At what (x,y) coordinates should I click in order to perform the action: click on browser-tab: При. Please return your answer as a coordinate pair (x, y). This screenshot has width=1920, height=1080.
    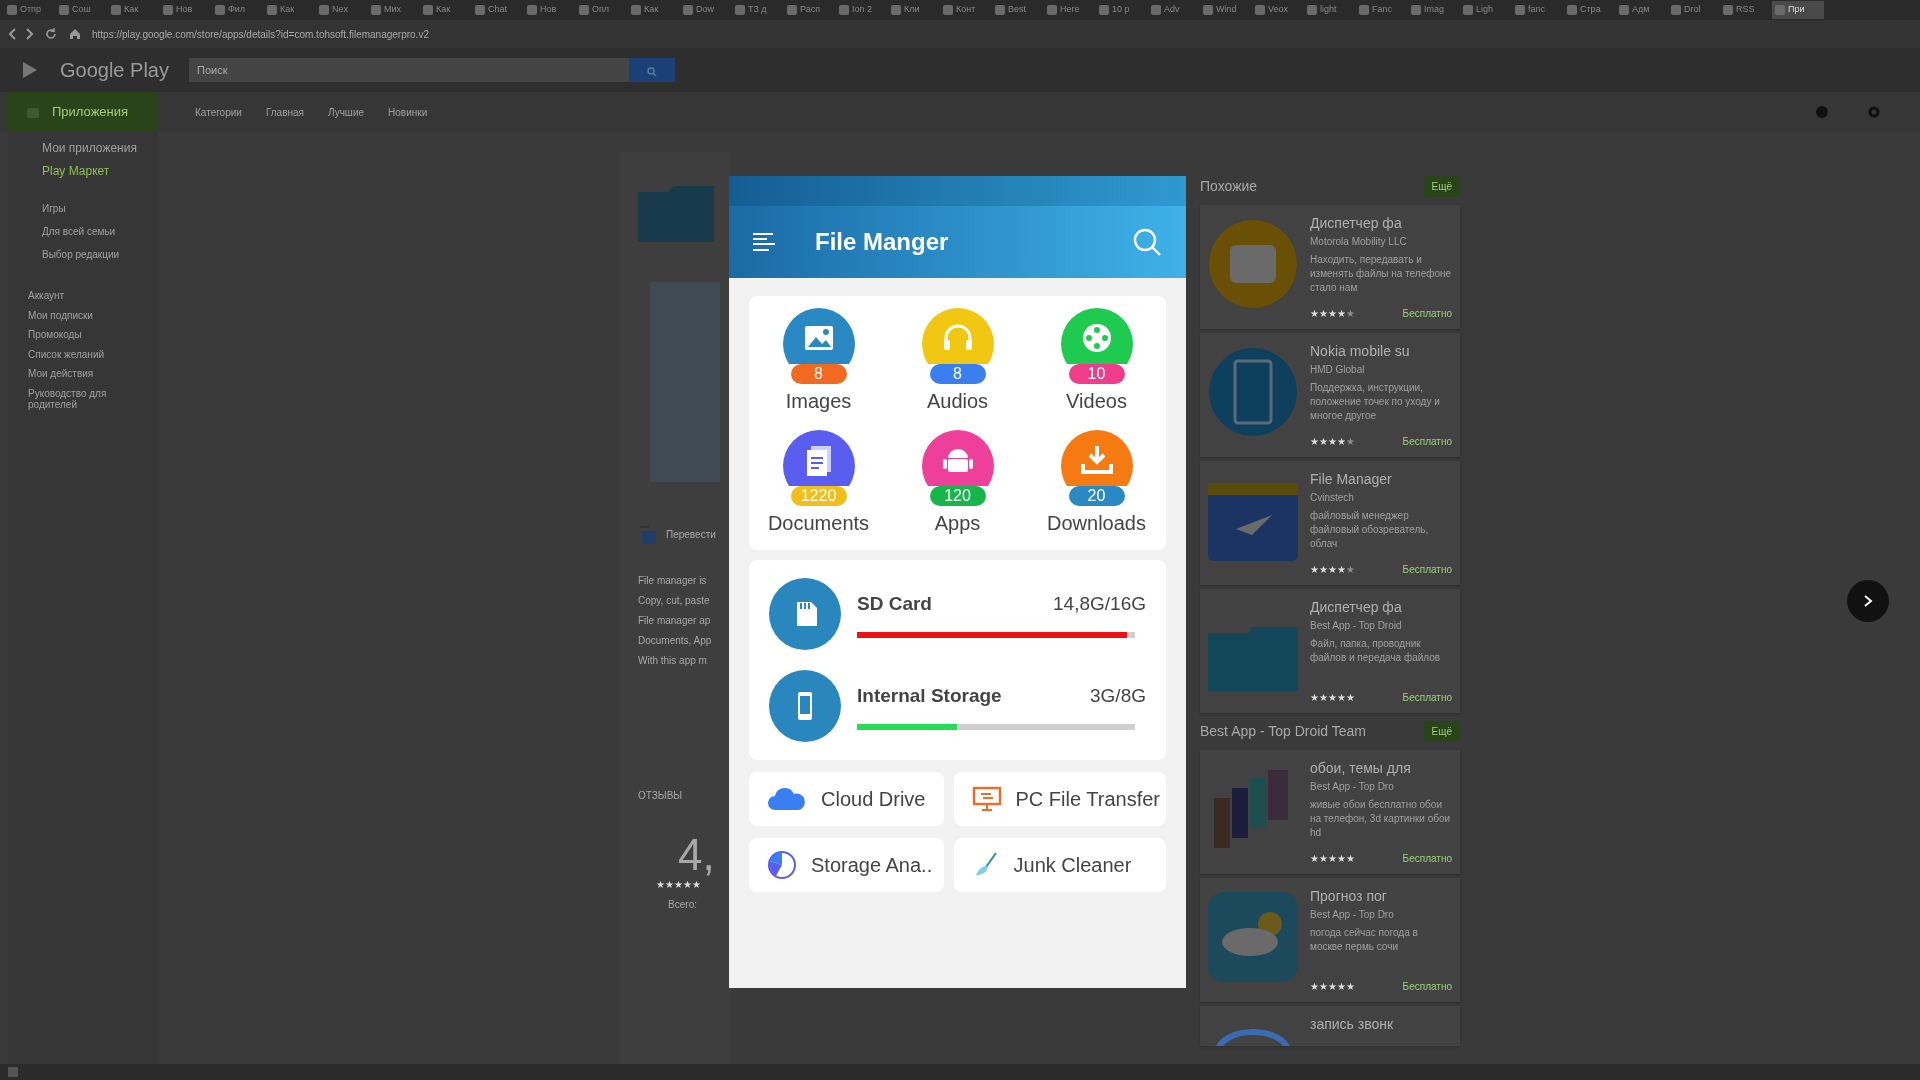
    Looking at the image, I should click on (1798, 10).